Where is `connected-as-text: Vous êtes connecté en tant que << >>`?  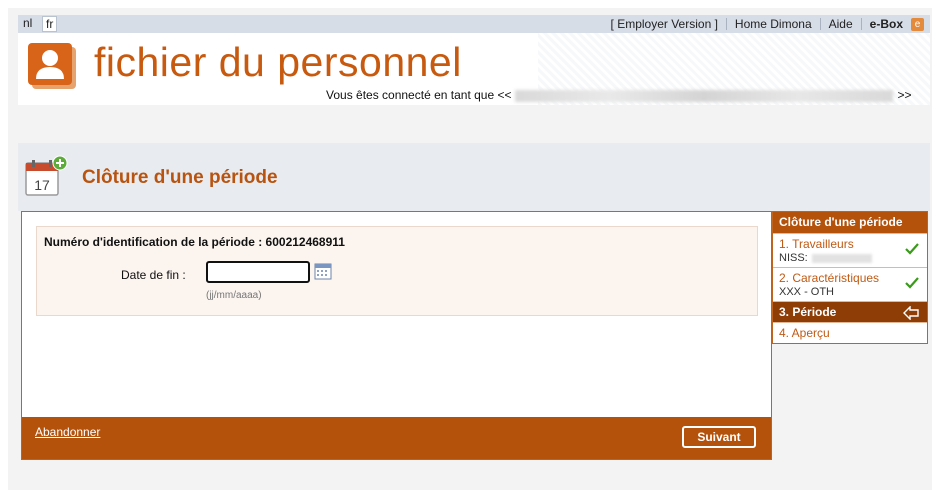
connected-as-text: Vous êtes connecté en tant que << >> is located at coordinates (619, 95).